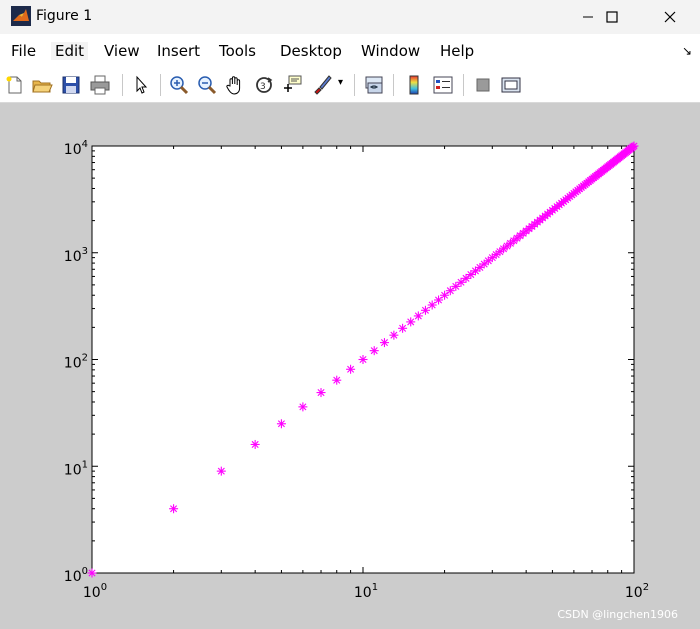 The width and height of the screenshot is (700, 629). I want to click on legend-icon, so click(443, 85).